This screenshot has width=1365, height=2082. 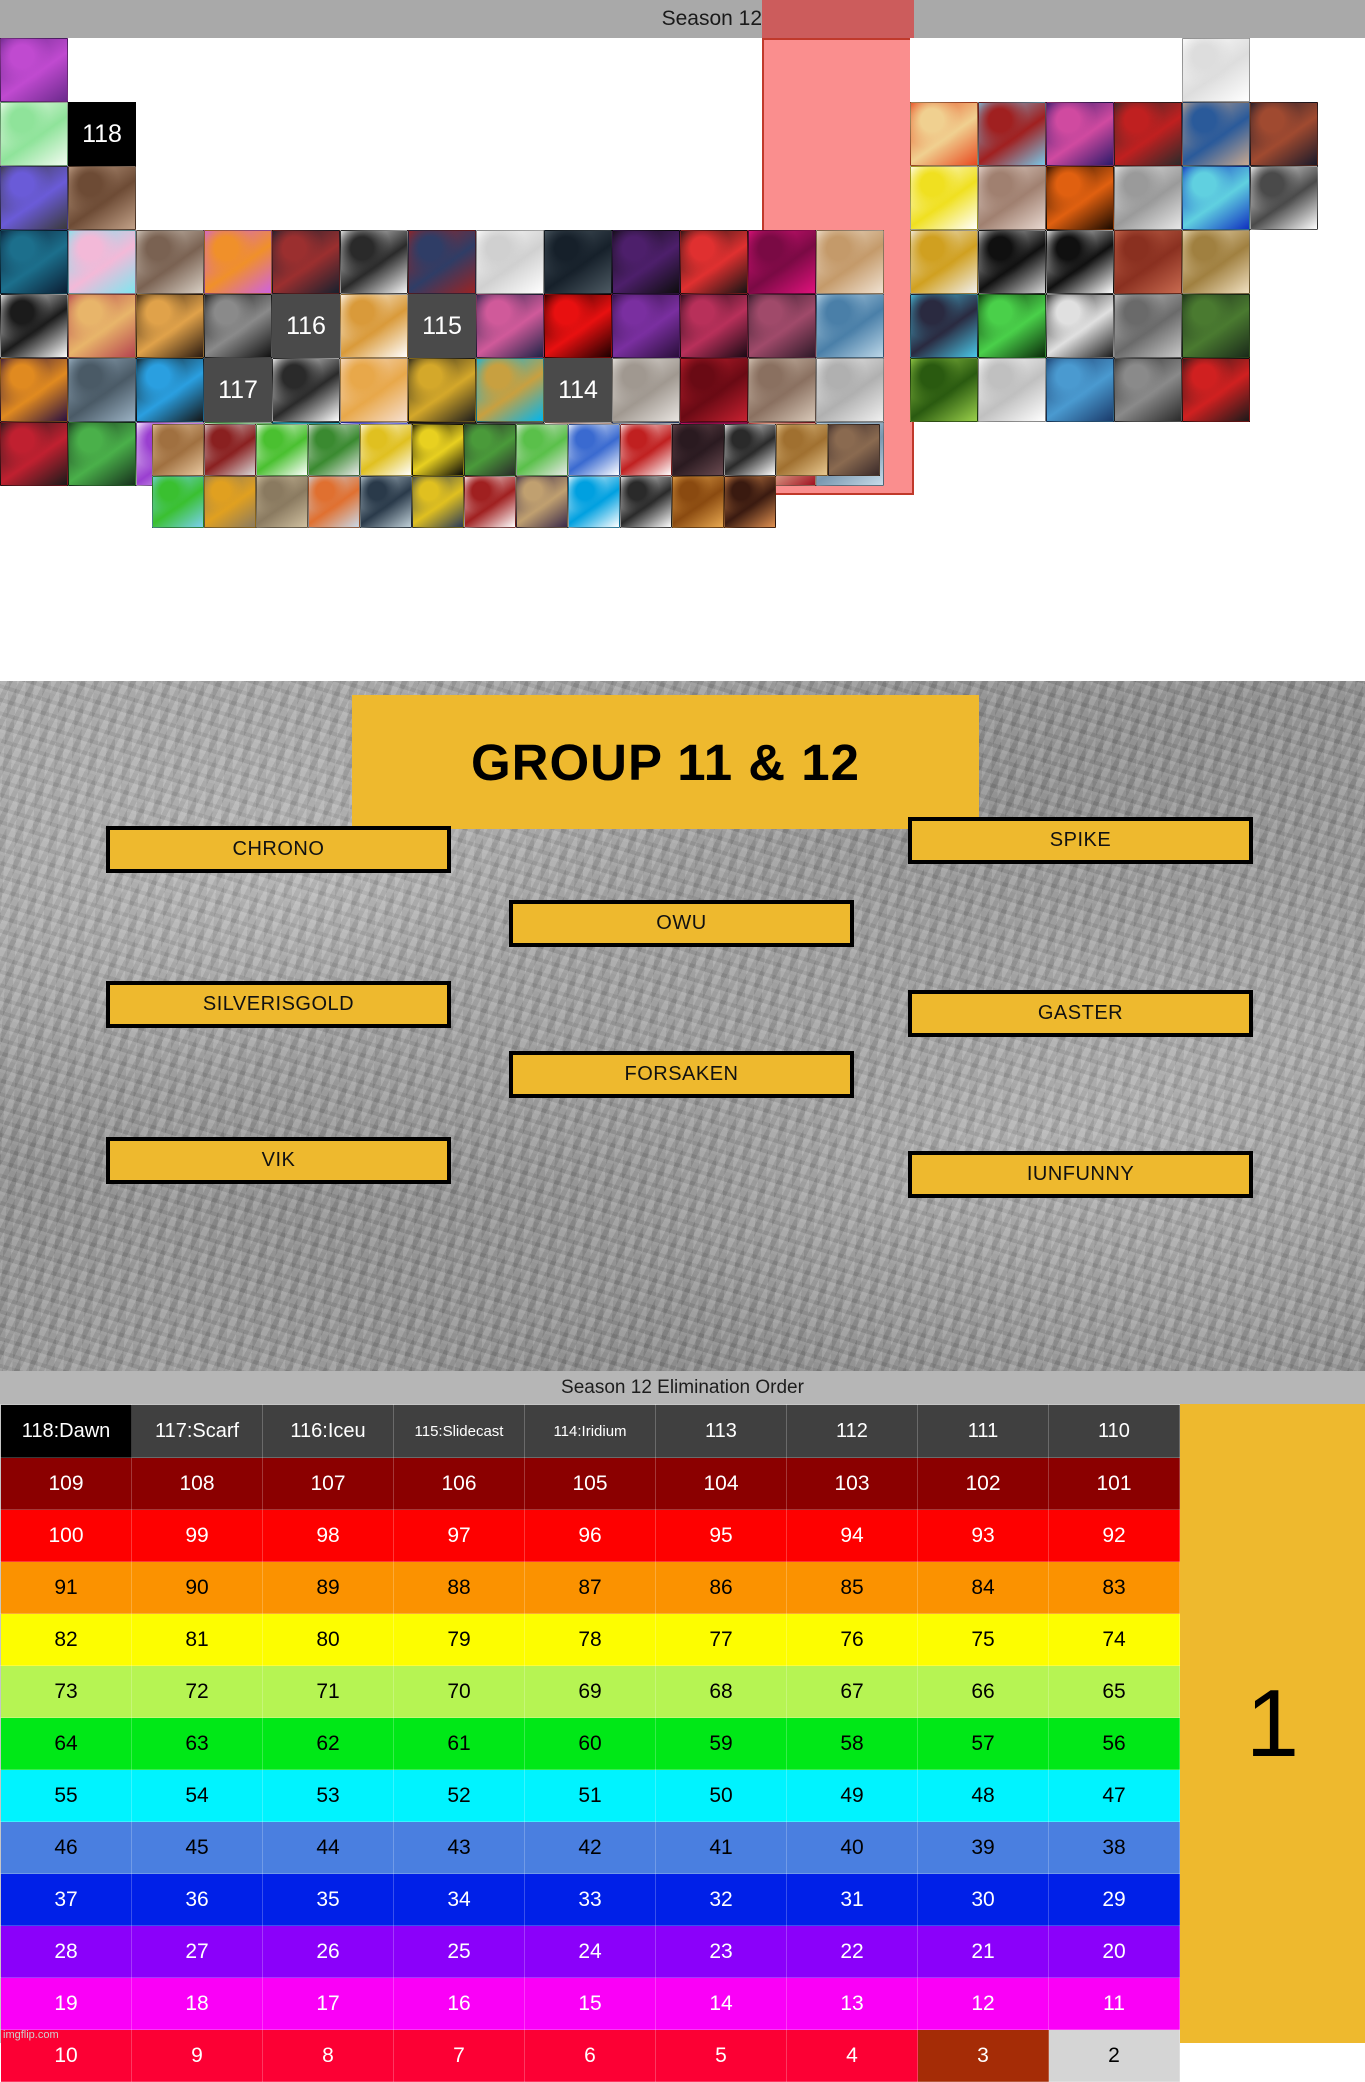 I want to click on dark-purple-avatar, so click(x=646, y=262).